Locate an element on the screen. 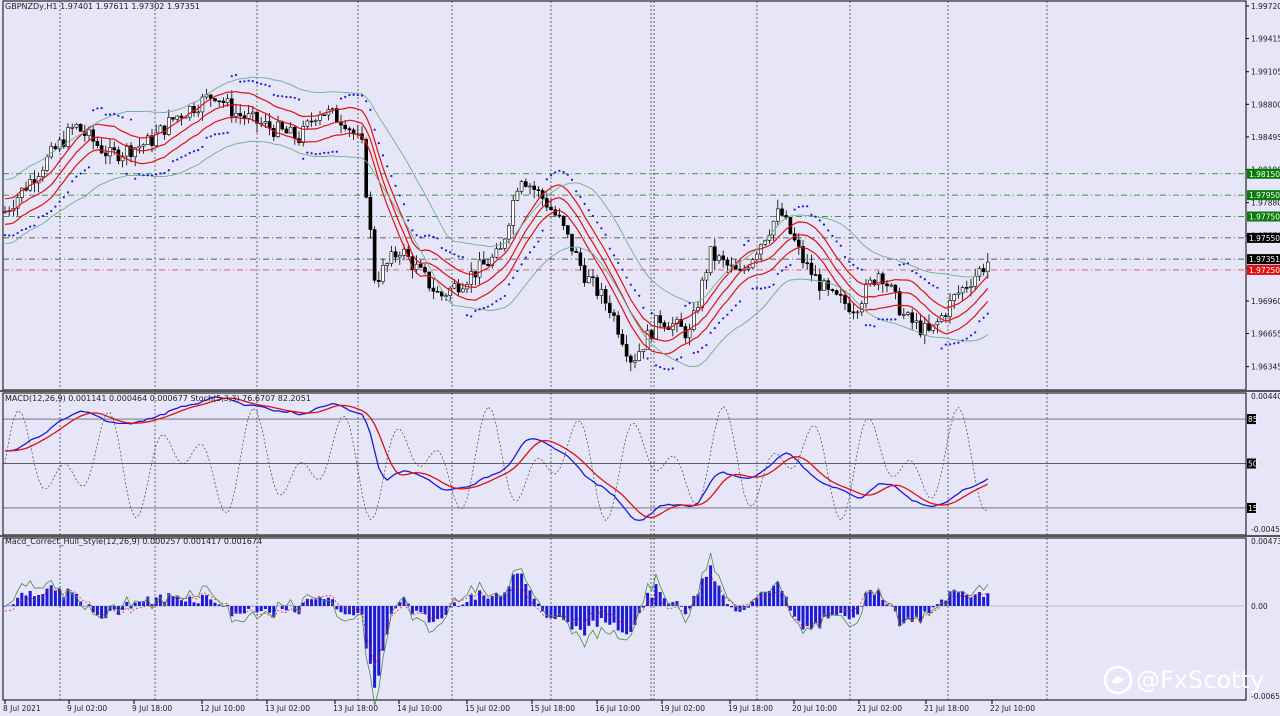 The height and width of the screenshot is (716, 1280). price-label: 1.98495 is located at coordinates (1265, 137).